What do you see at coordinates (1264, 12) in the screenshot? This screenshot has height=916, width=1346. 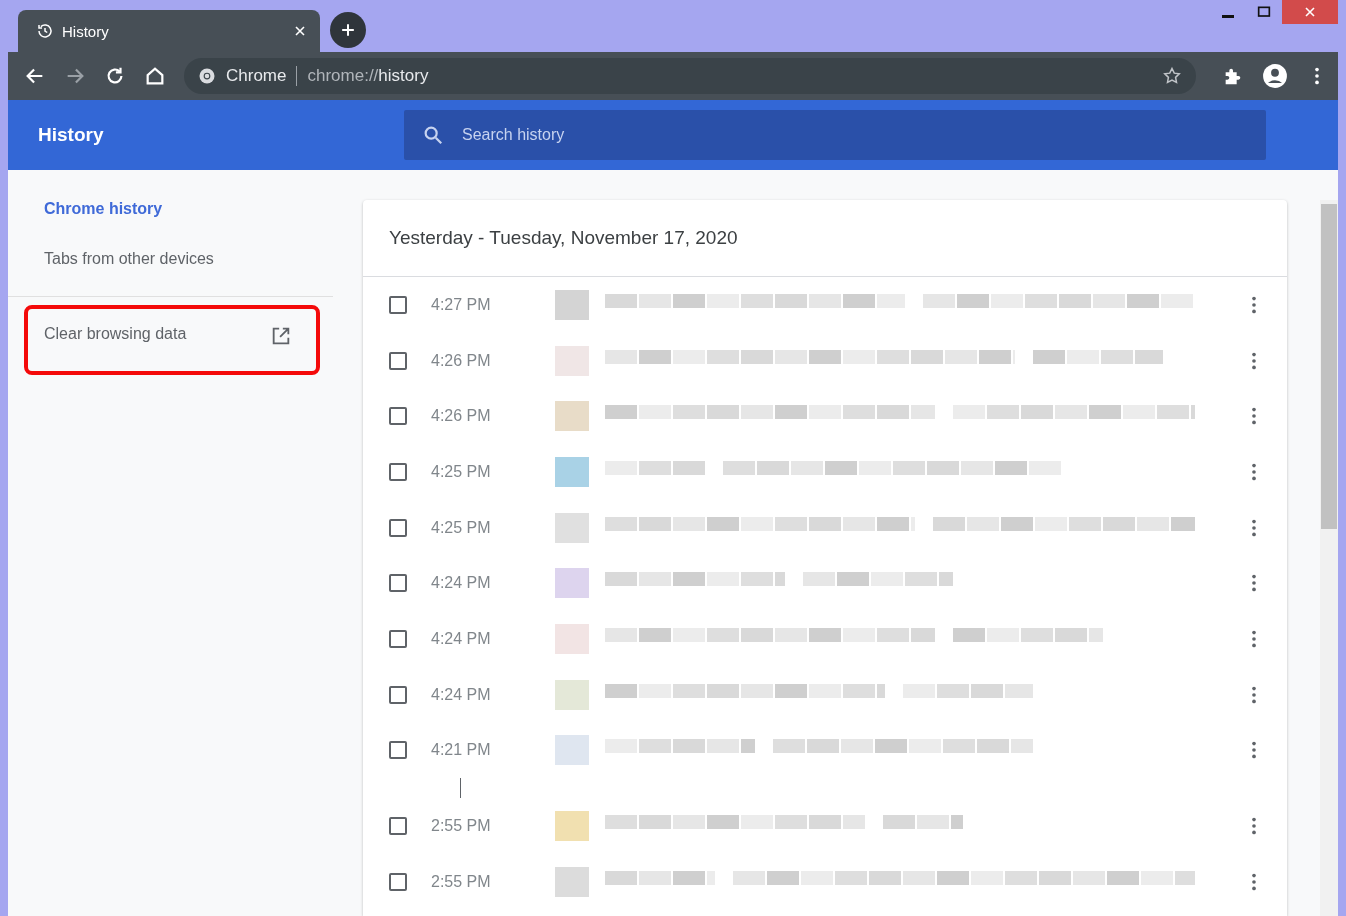 I see `maximize-icon` at bounding box center [1264, 12].